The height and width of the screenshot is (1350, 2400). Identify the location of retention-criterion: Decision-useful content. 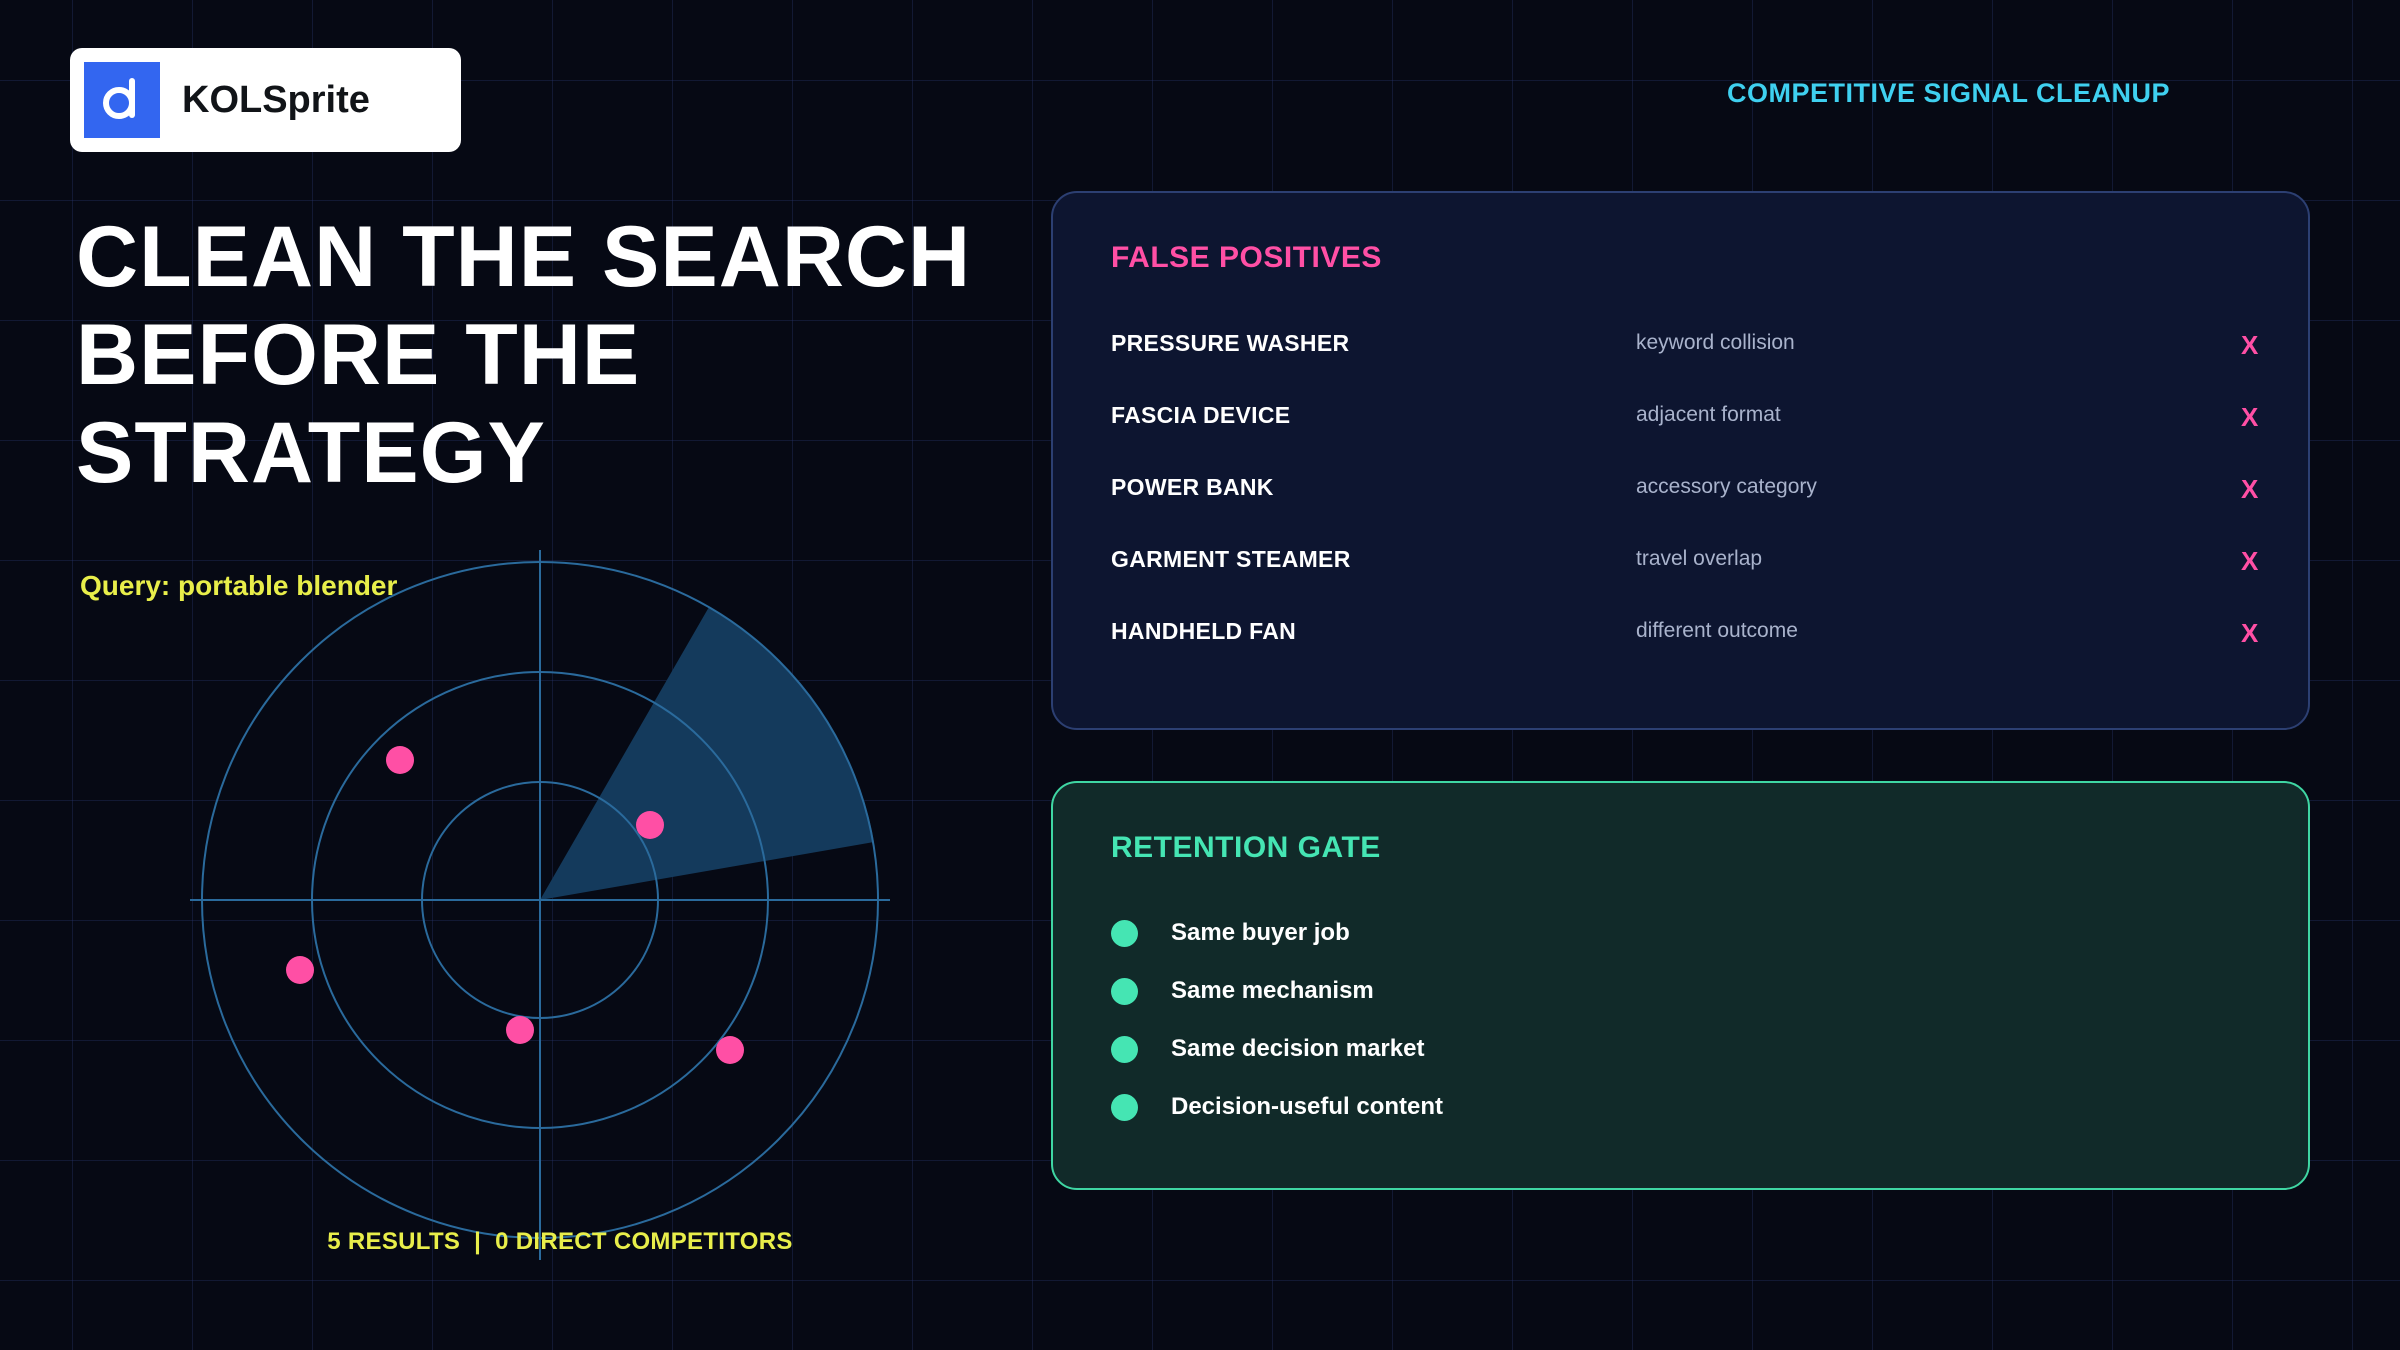
(1277, 1107).